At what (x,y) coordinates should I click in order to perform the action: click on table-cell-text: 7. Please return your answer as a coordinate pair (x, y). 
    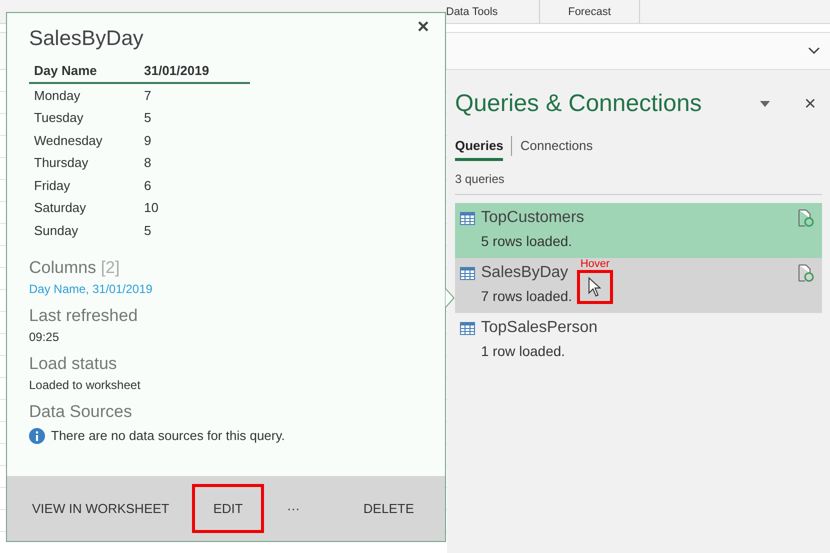
    Looking at the image, I should click on (148, 95).